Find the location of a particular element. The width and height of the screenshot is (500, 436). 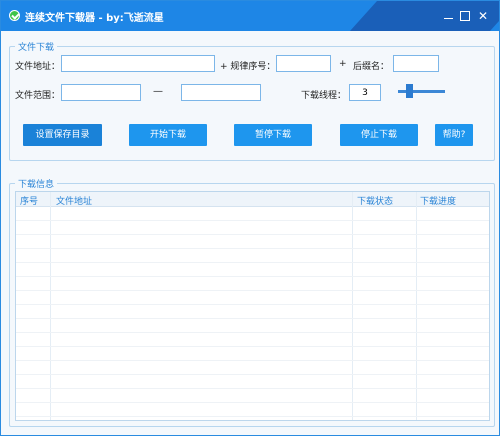

set-save-dir-button: 设置保存目录 is located at coordinates (62, 135).